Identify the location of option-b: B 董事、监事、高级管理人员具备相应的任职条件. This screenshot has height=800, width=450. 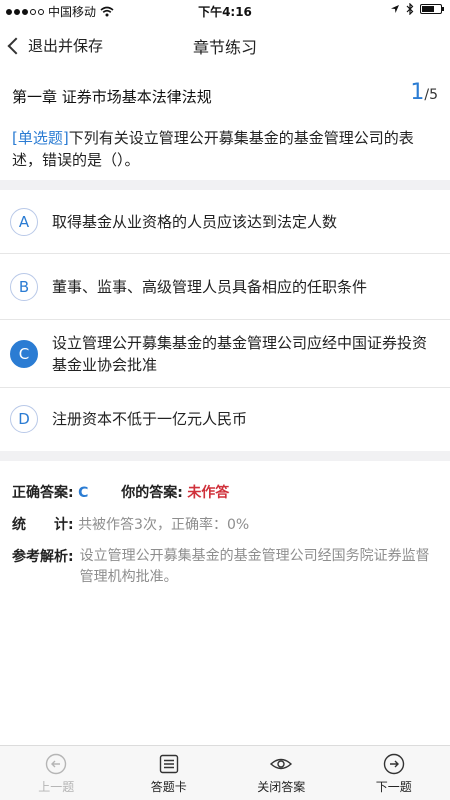
(225, 287).